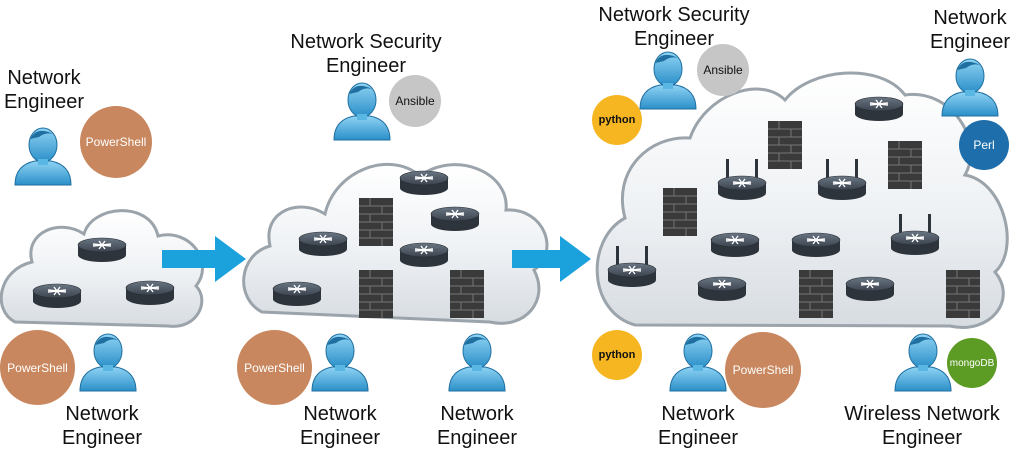 The height and width of the screenshot is (451, 1026). Describe the element at coordinates (984, 145) in the screenshot. I see `perl-badge: Perl` at that location.